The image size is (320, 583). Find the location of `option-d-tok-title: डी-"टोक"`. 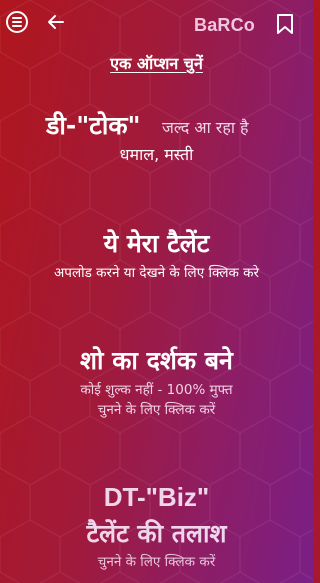

option-d-tok-title: डी-"टोक" is located at coordinates (93, 125).